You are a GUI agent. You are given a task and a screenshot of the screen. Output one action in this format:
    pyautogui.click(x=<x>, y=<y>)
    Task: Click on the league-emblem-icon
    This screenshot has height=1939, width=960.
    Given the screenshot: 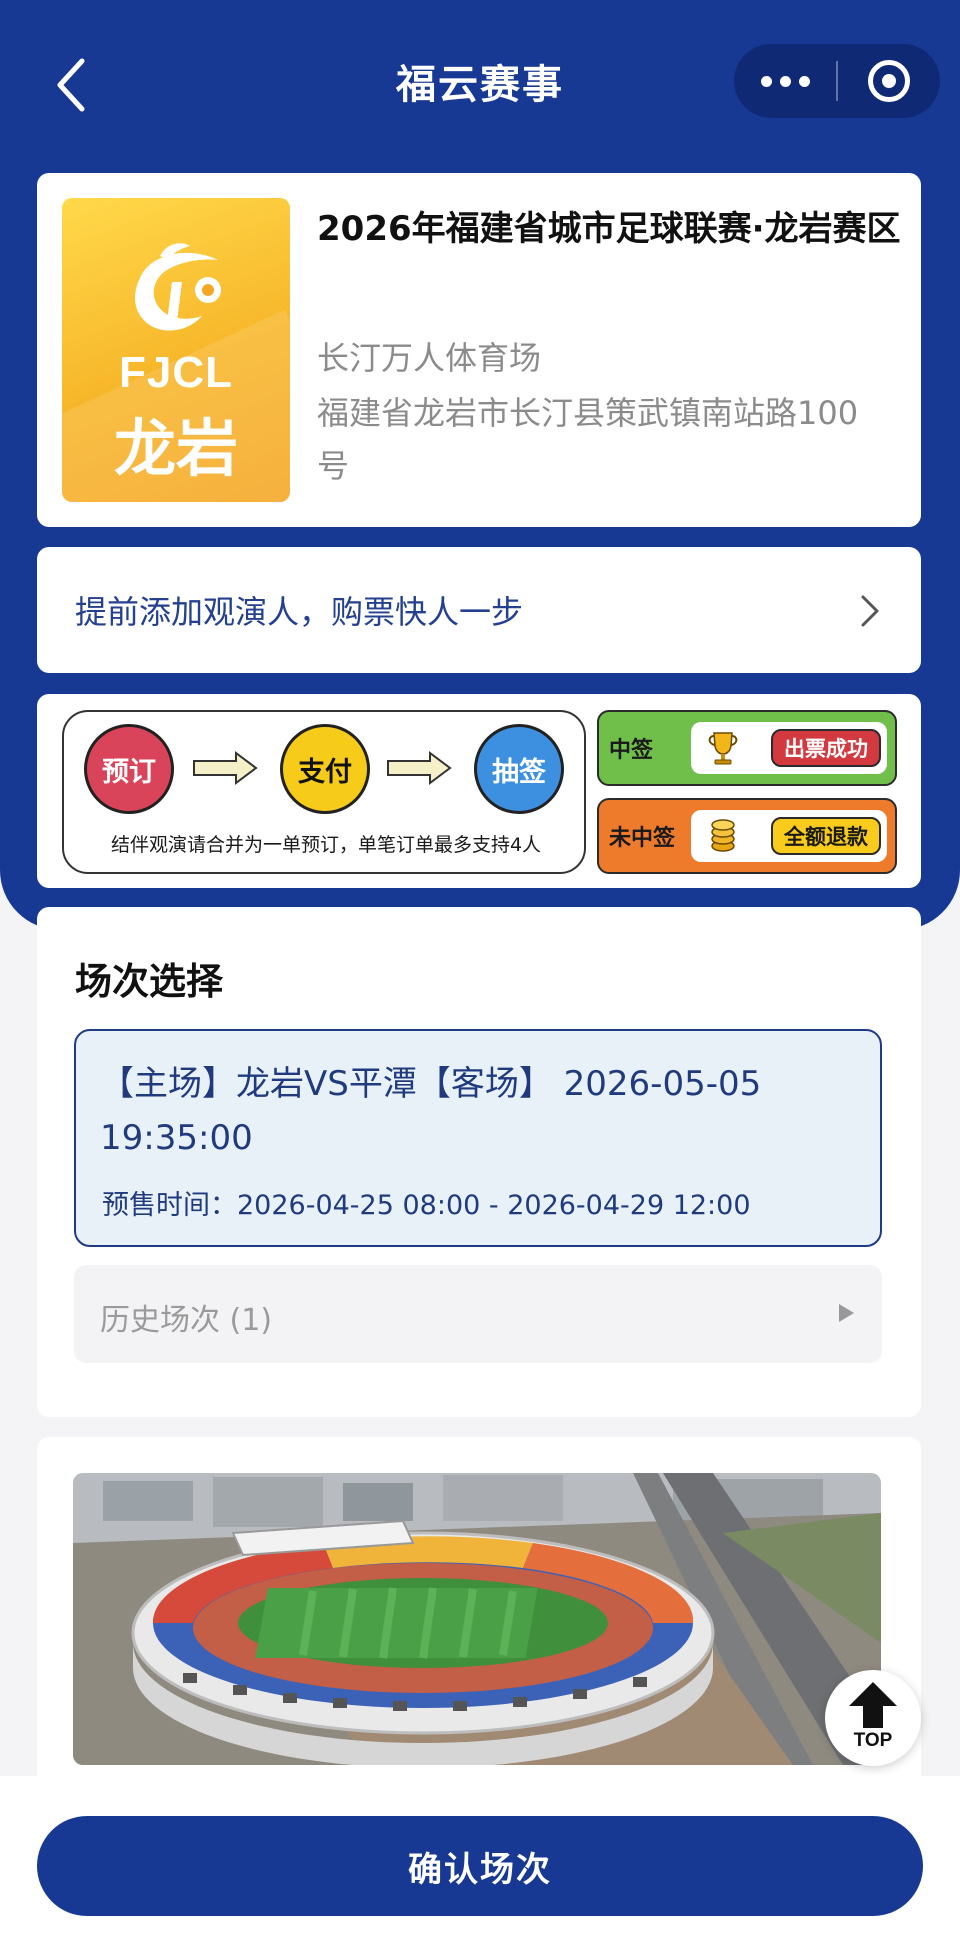 What is the action you would take?
    pyautogui.click(x=178, y=287)
    